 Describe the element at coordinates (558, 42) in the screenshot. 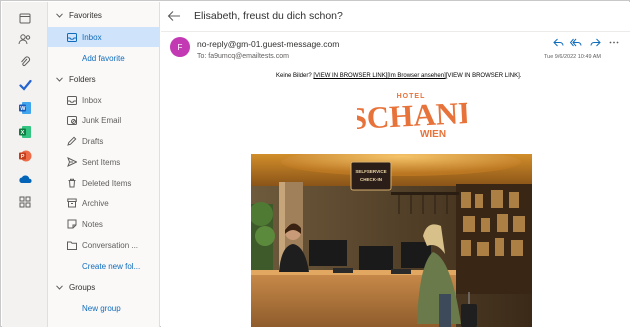

I see `reply-icon` at that location.